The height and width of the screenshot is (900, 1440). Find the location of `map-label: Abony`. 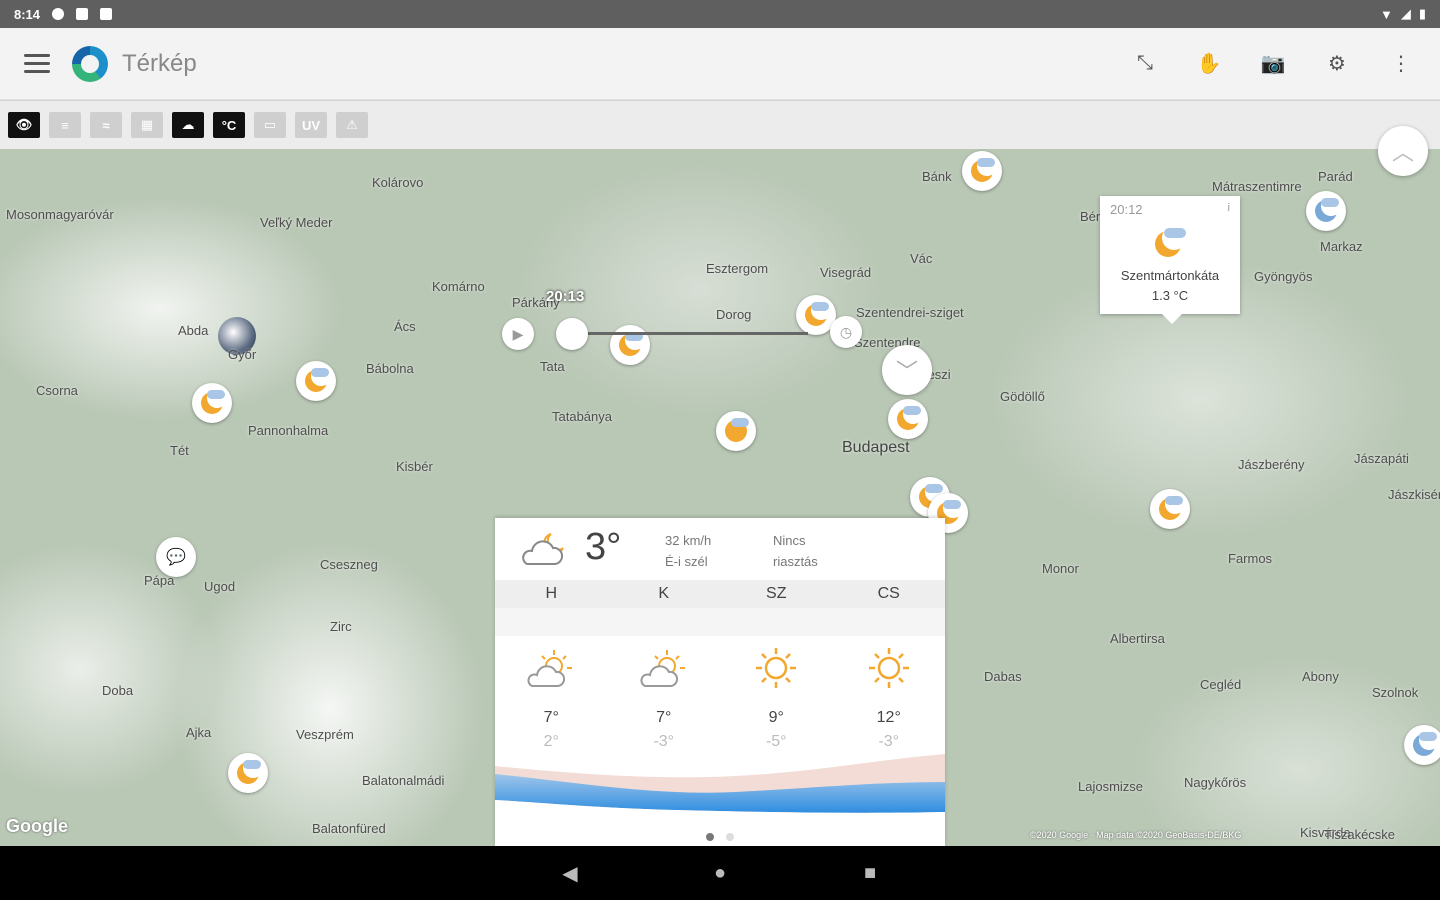

map-label: Abony is located at coordinates (1320, 676).